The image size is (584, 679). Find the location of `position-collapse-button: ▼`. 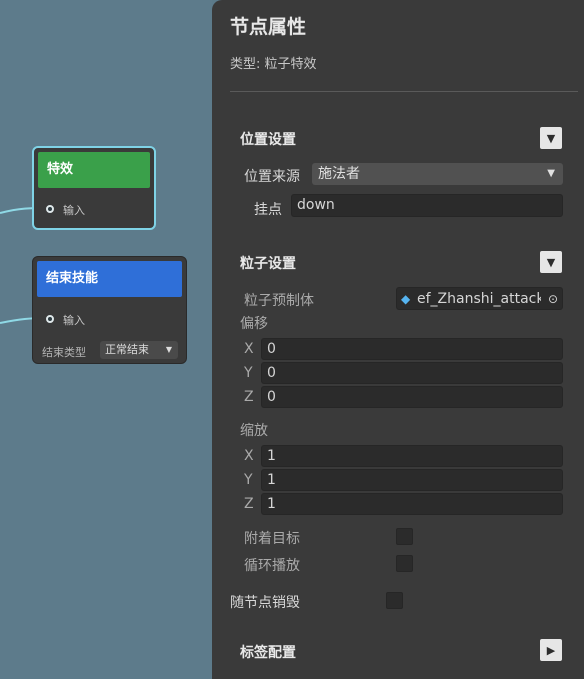

position-collapse-button: ▼ is located at coordinates (551, 138).